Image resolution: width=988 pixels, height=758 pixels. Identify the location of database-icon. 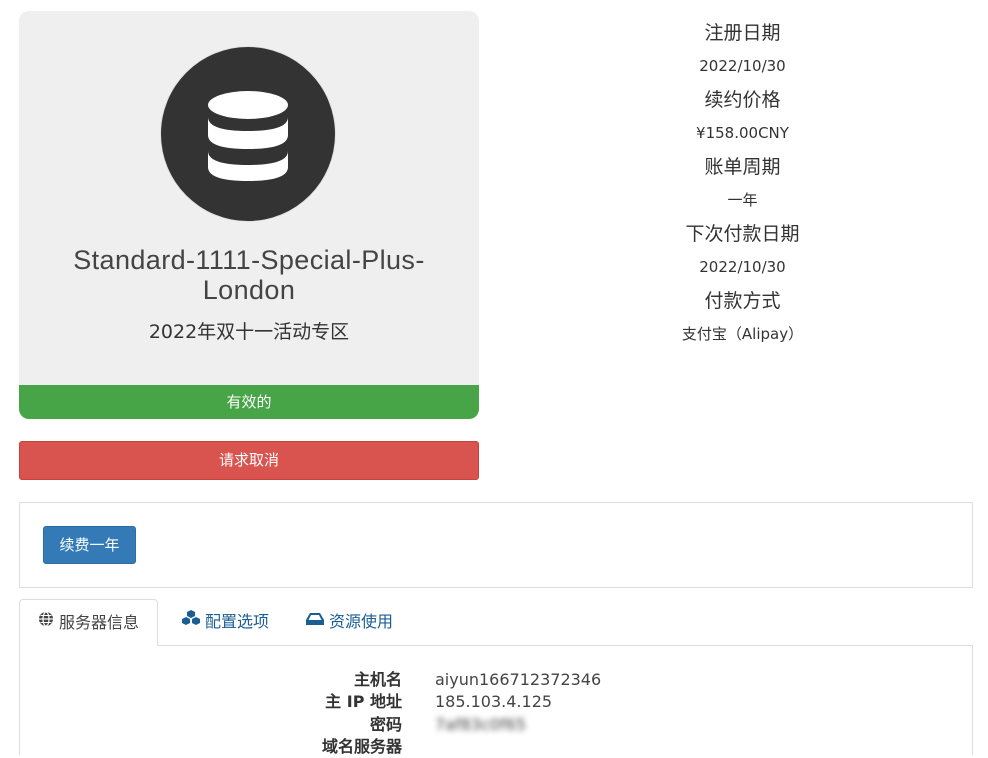
(248, 136).